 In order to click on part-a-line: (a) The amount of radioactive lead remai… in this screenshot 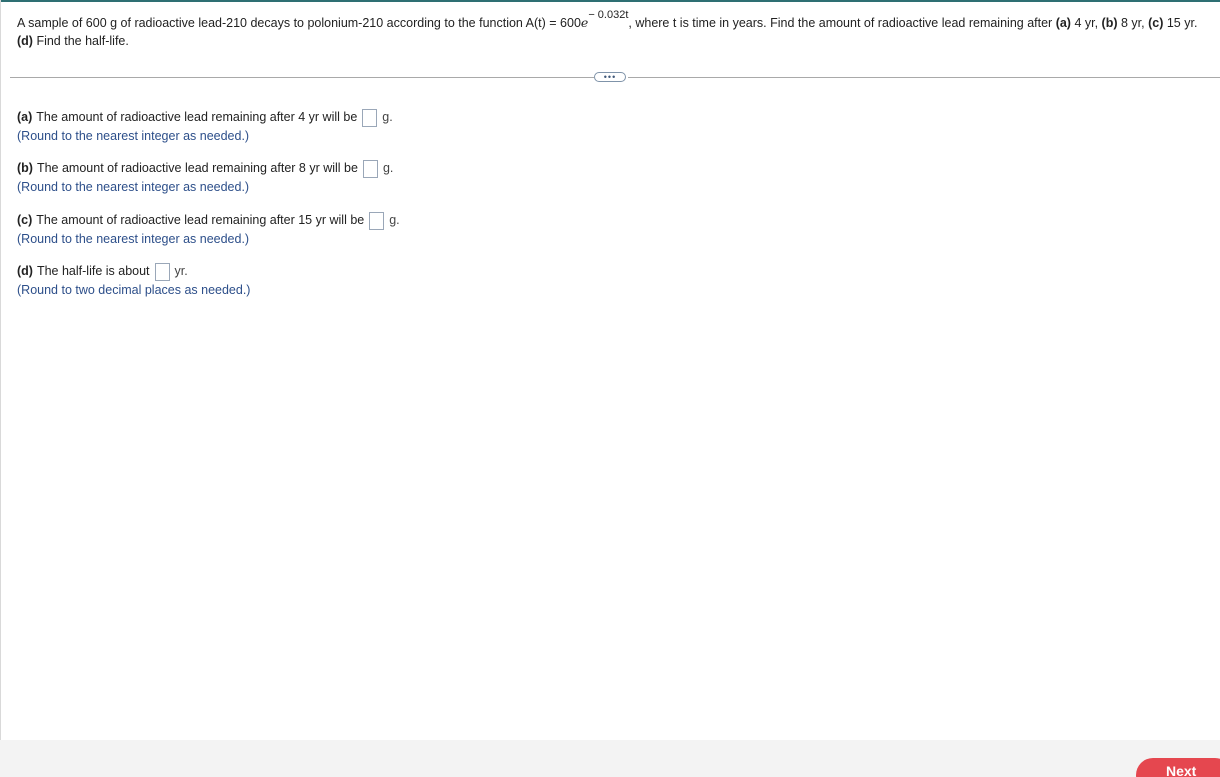, I will do `click(205, 117)`.